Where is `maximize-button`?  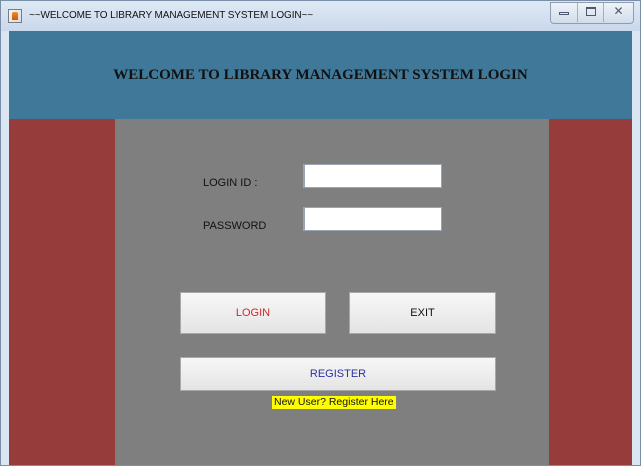
maximize-button is located at coordinates (590, 12).